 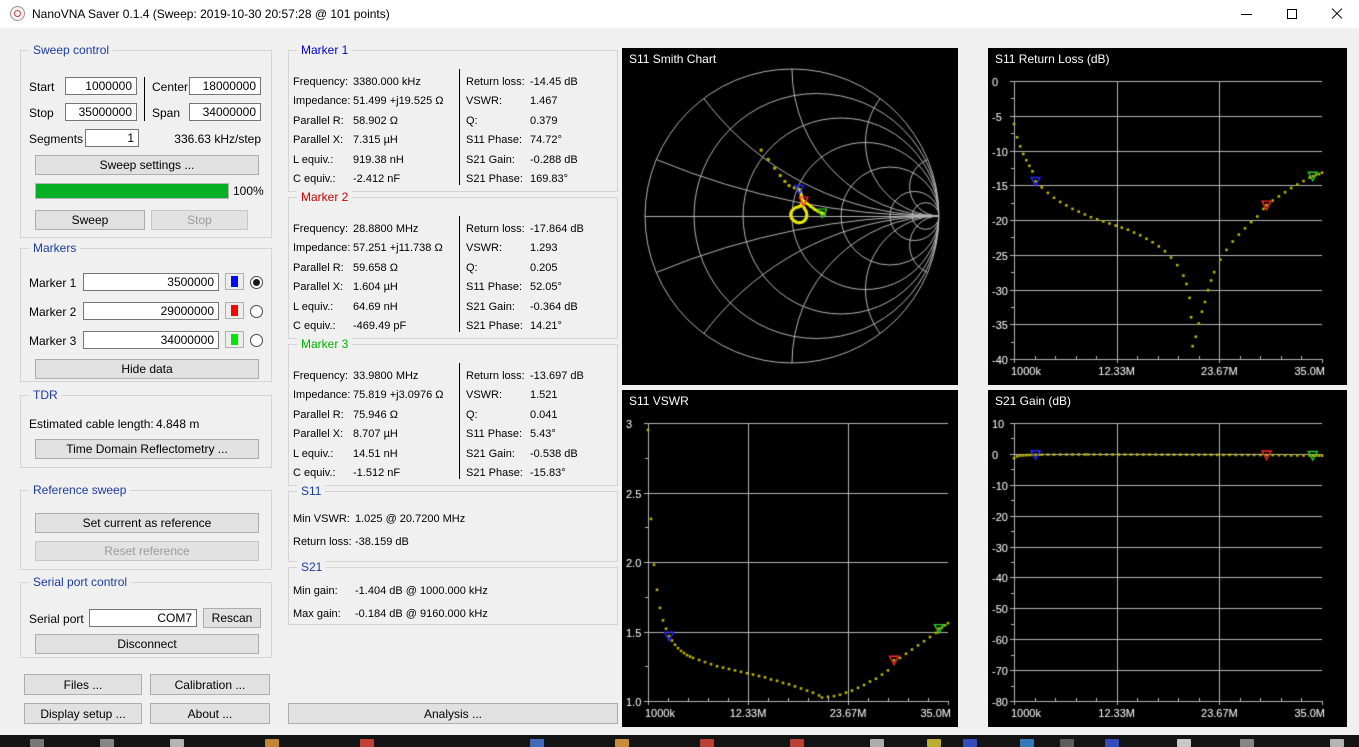 I want to click on taskbar, so click(x=679, y=741).